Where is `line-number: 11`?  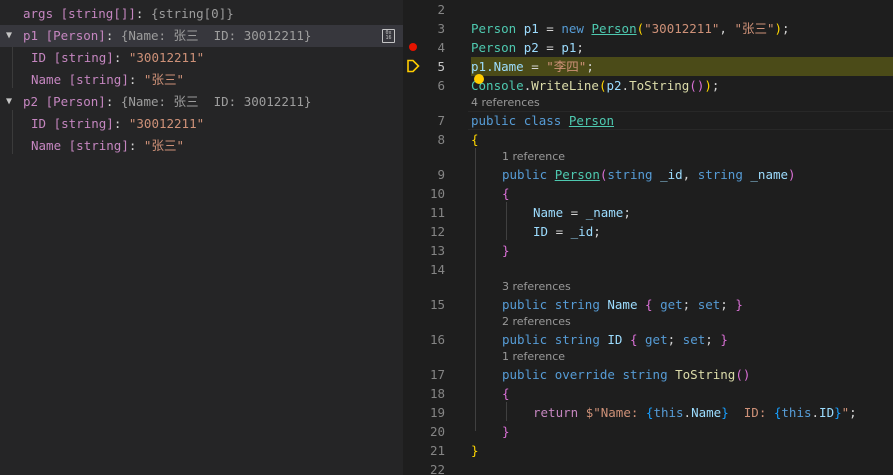 line-number: 11 is located at coordinates (437, 212).